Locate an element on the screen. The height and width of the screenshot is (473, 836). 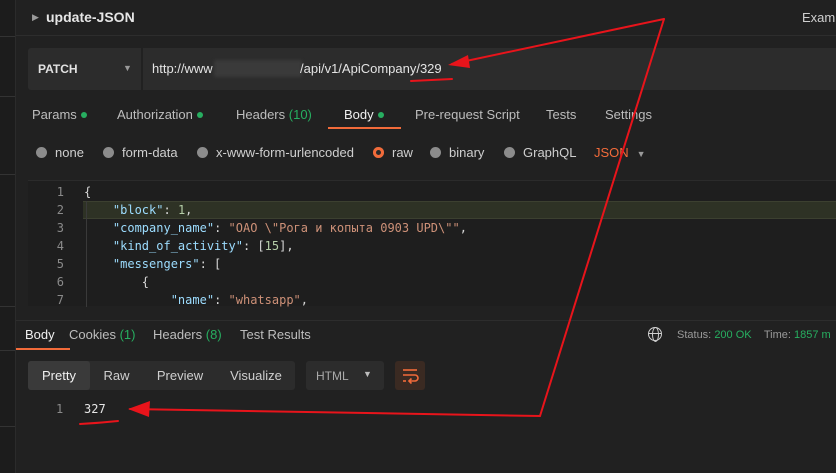
wrap-icon is located at coordinates (411, 377).